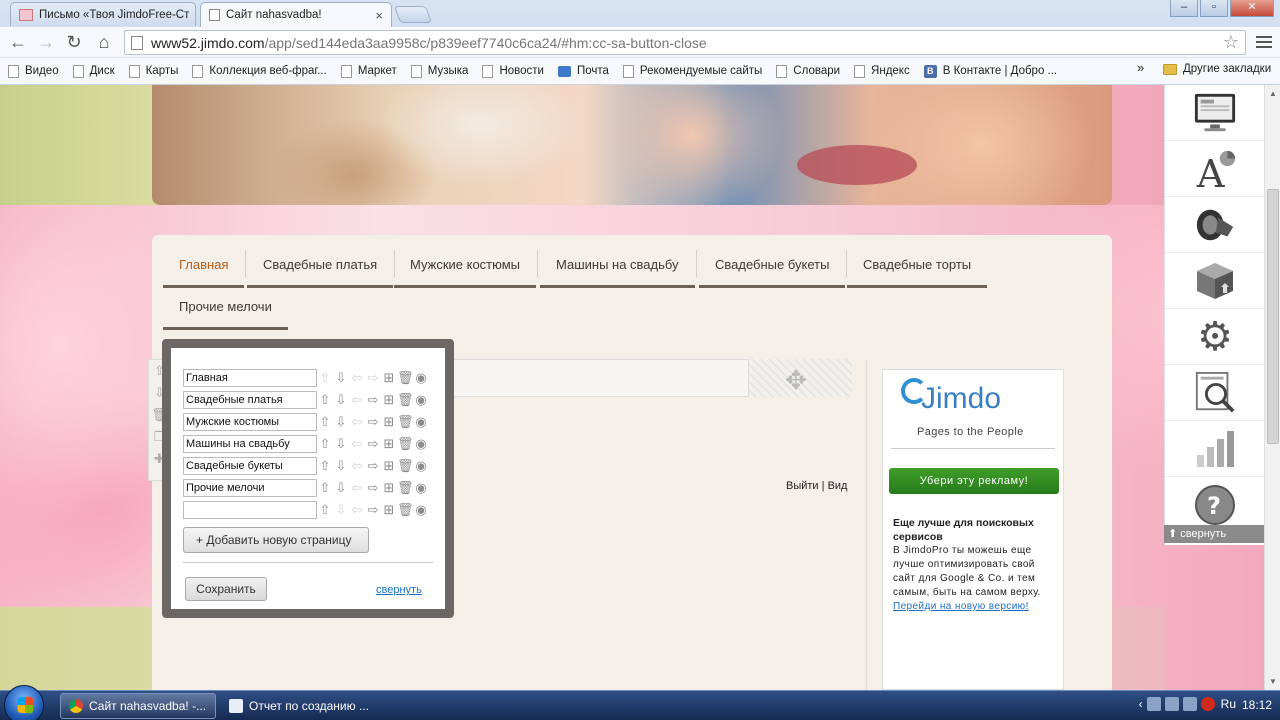 This screenshot has height=720, width=1280. What do you see at coordinates (250, 422) in the screenshot?
I see `page-name-input: Мужские костюмы` at bounding box center [250, 422].